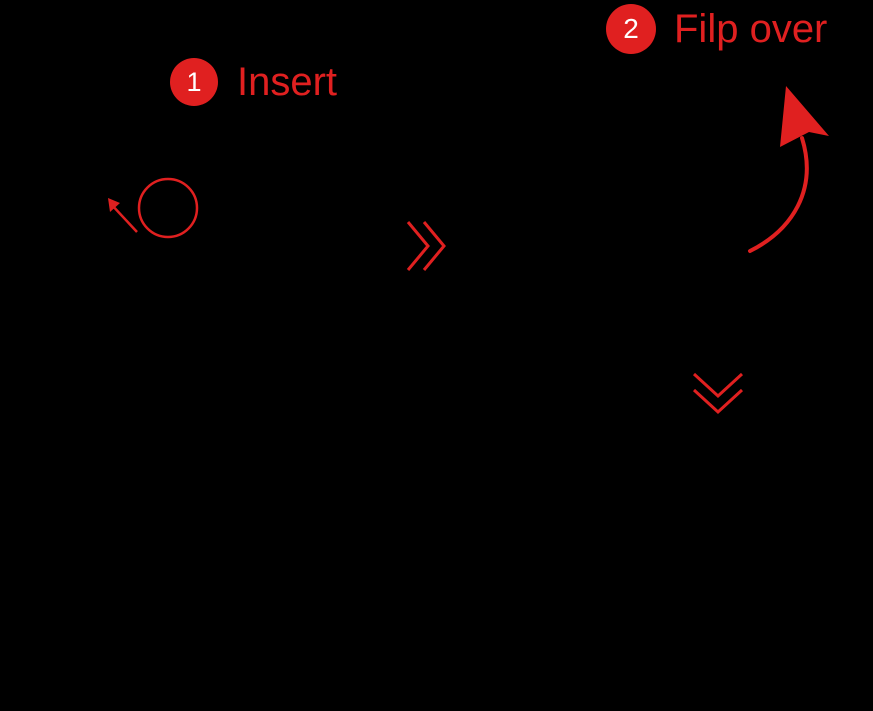 The image size is (873, 711). Describe the element at coordinates (153, 208) in the screenshot. I see `rotate-ring-icon` at that location.